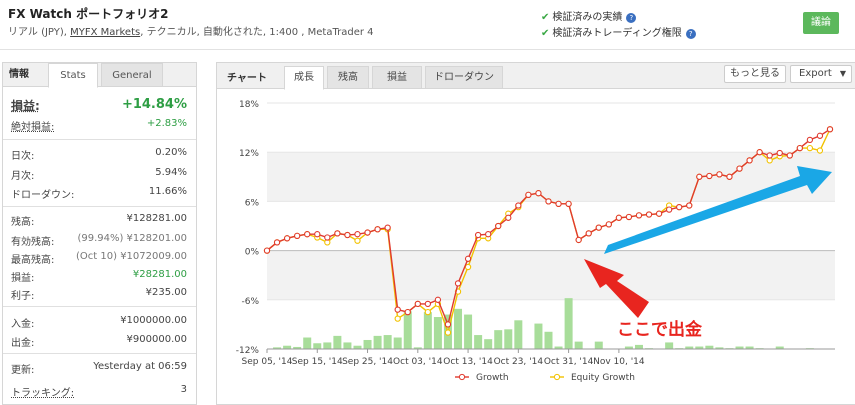 Image resolution: width=855 pixels, height=405 pixels. I want to click on y-tick-label: 18%, so click(249, 105).